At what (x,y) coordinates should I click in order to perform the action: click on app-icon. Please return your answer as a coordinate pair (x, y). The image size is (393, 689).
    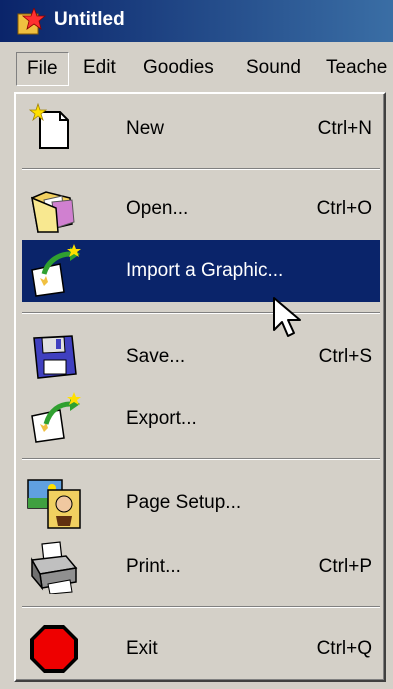
    Looking at the image, I should click on (31, 21).